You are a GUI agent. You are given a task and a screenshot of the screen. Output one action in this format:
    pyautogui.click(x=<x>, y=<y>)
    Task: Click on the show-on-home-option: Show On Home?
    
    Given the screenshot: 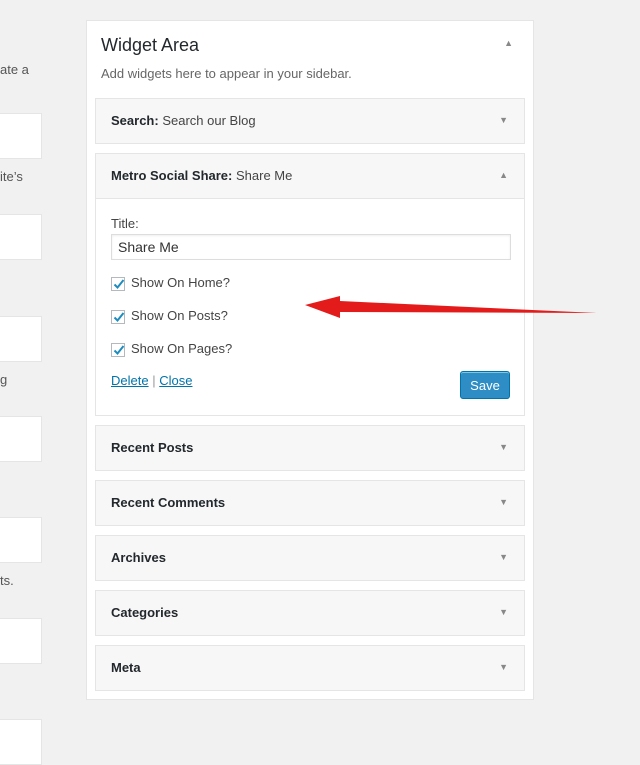 What is the action you would take?
    pyautogui.click(x=170, y=283)
    